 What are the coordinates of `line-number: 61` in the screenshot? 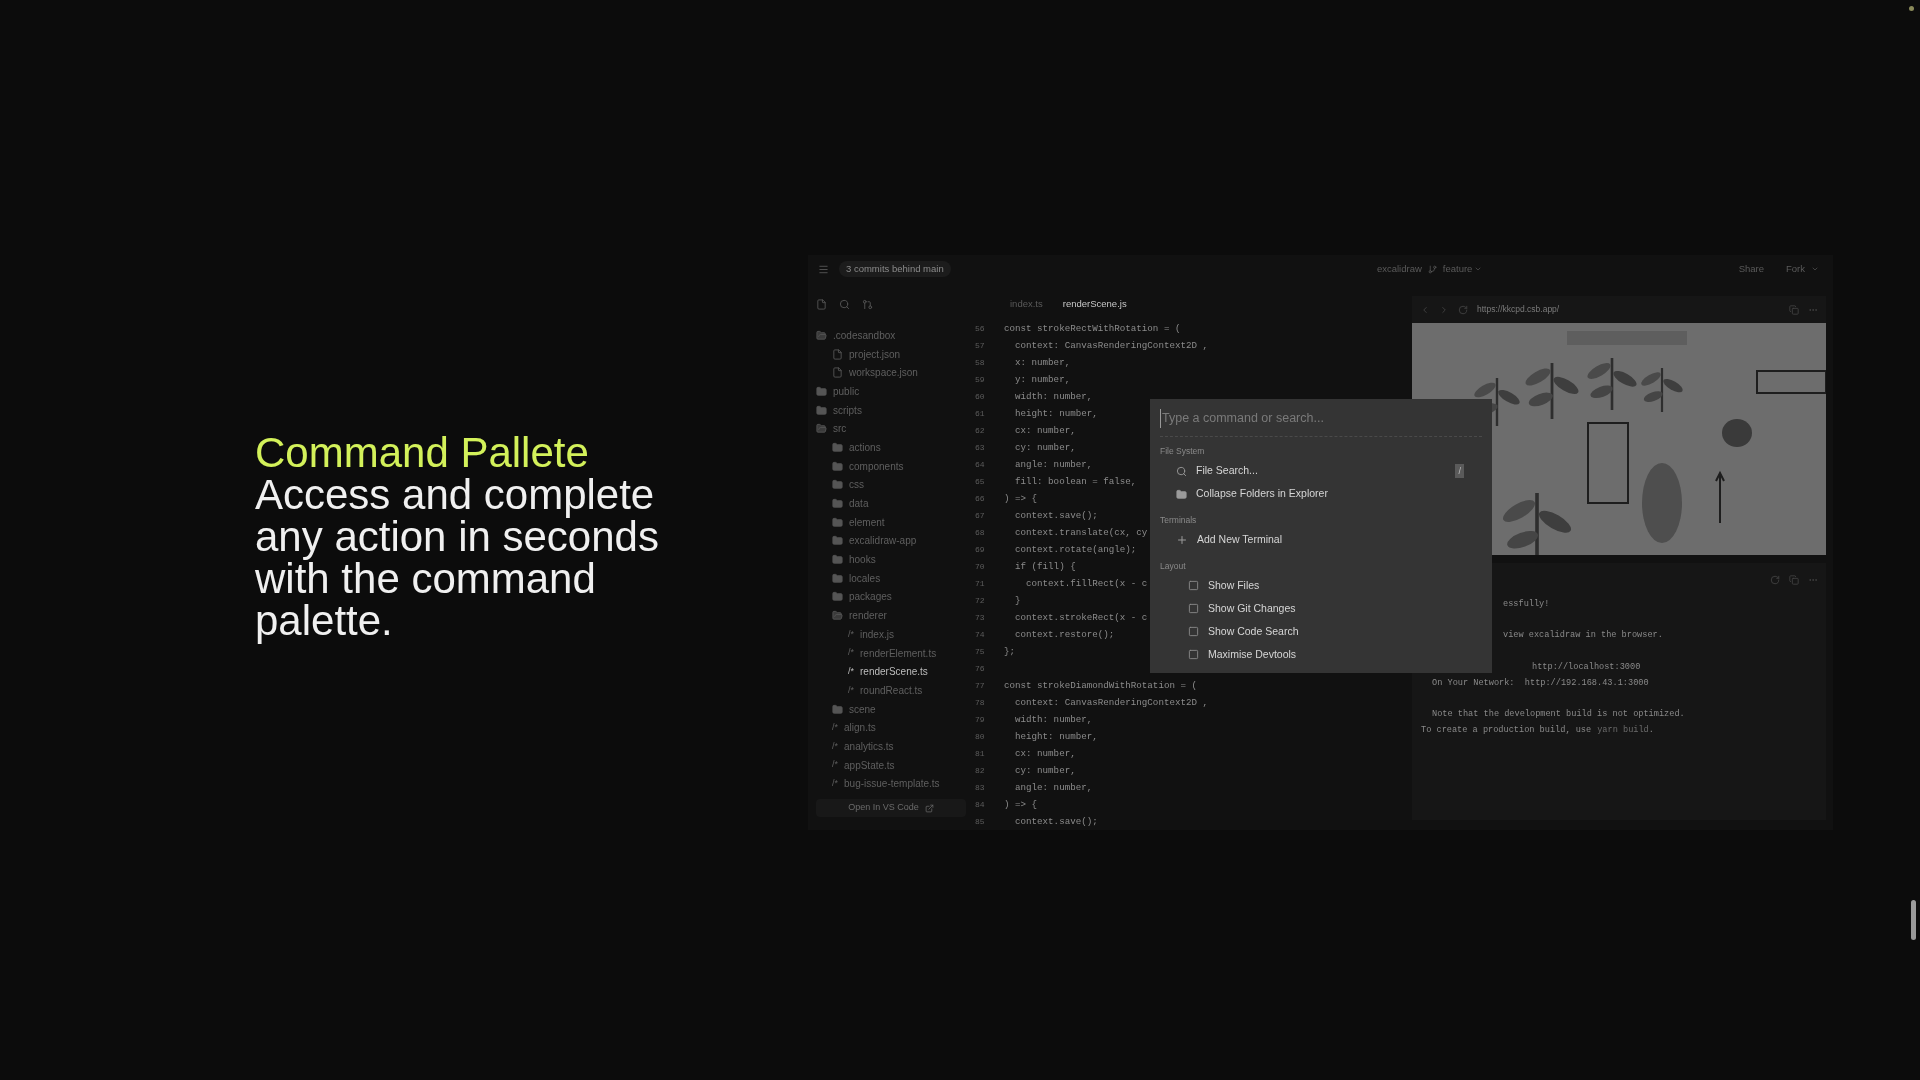 It's located at (980, 413).